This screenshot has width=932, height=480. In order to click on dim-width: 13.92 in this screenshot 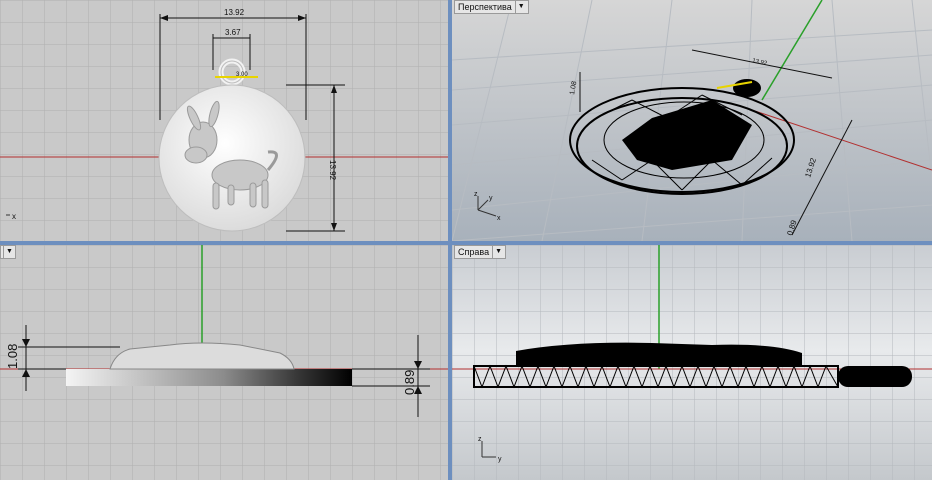, I will do `click(234, 12)`.